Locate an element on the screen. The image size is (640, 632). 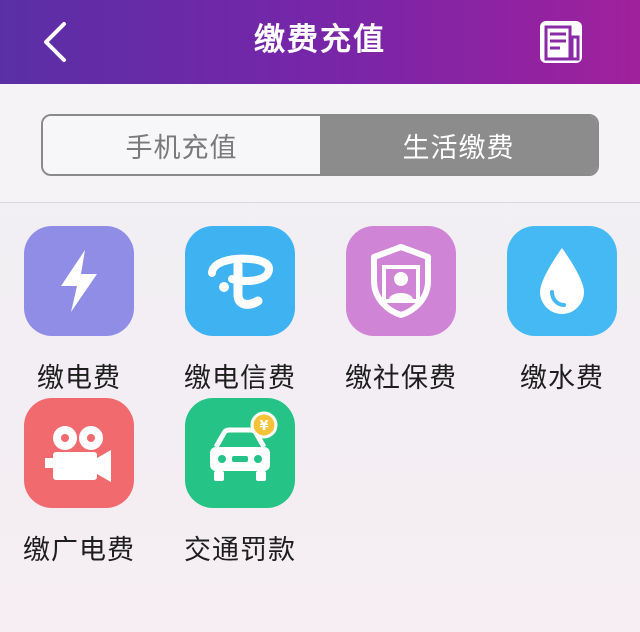
receipt-icon is located at coordinates (561, 42).